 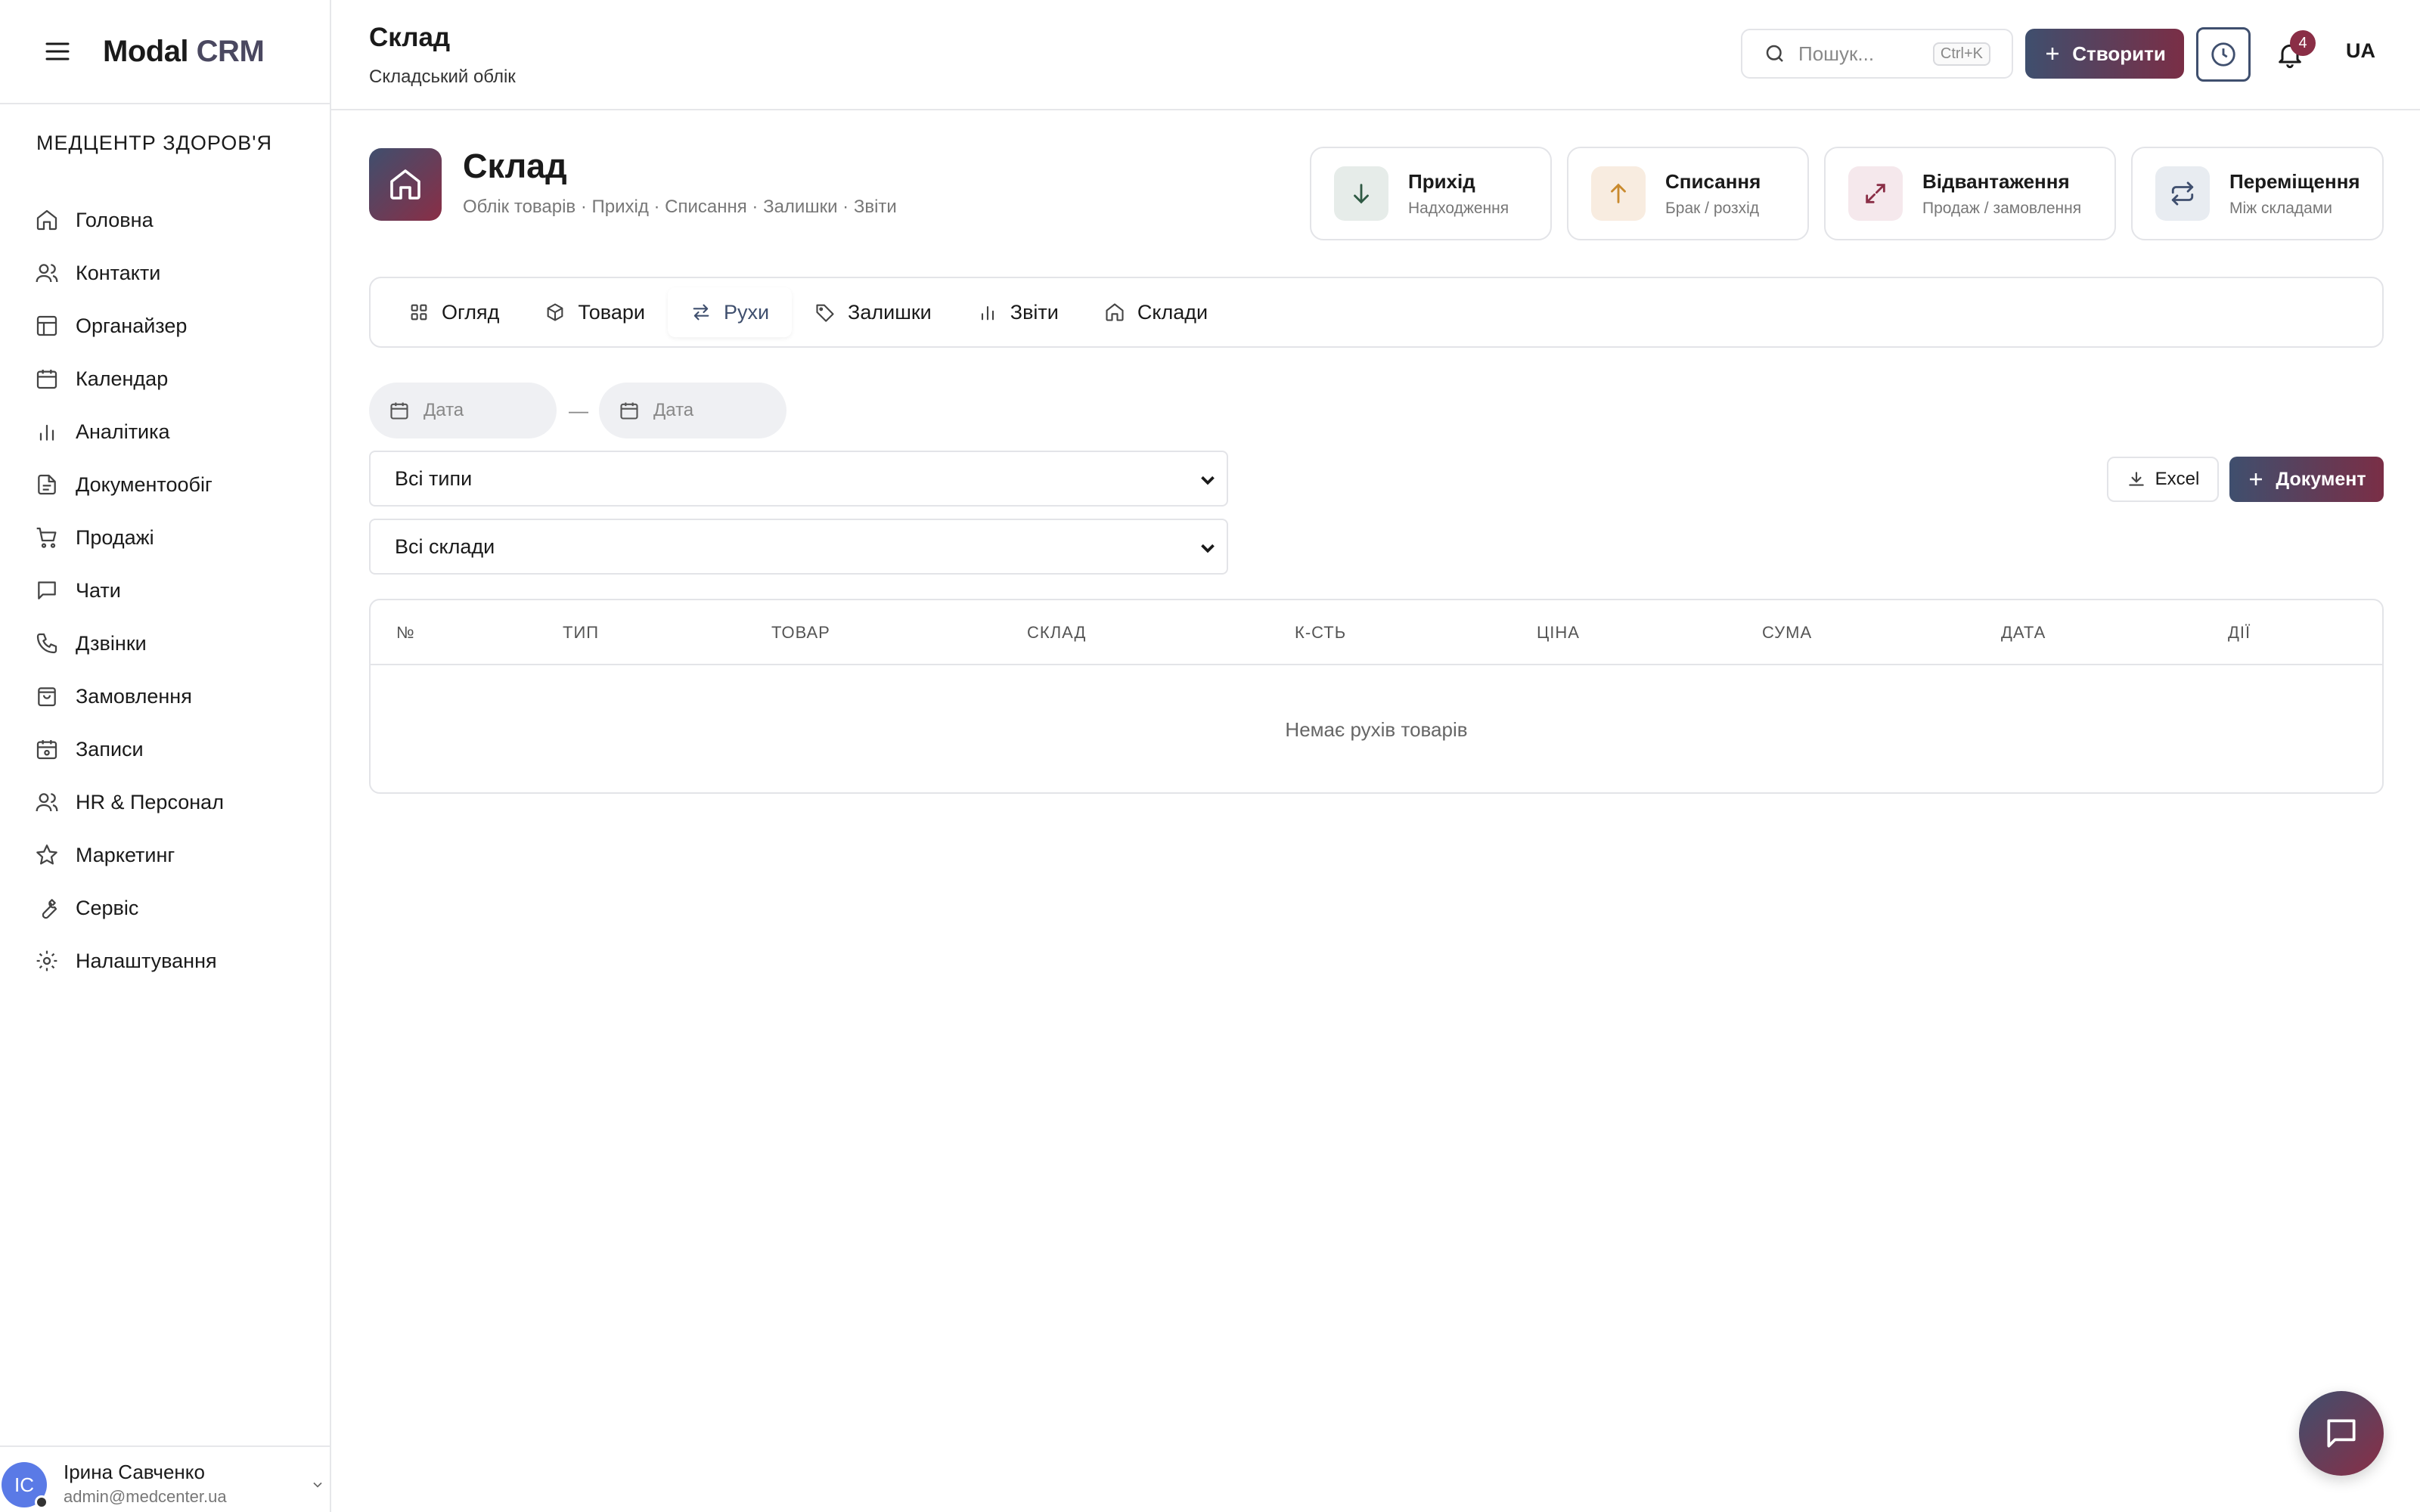 What do you see at coordinates (46, 644) in the screenshot?
I see `phone-icon` at bounding box center [46, 644].